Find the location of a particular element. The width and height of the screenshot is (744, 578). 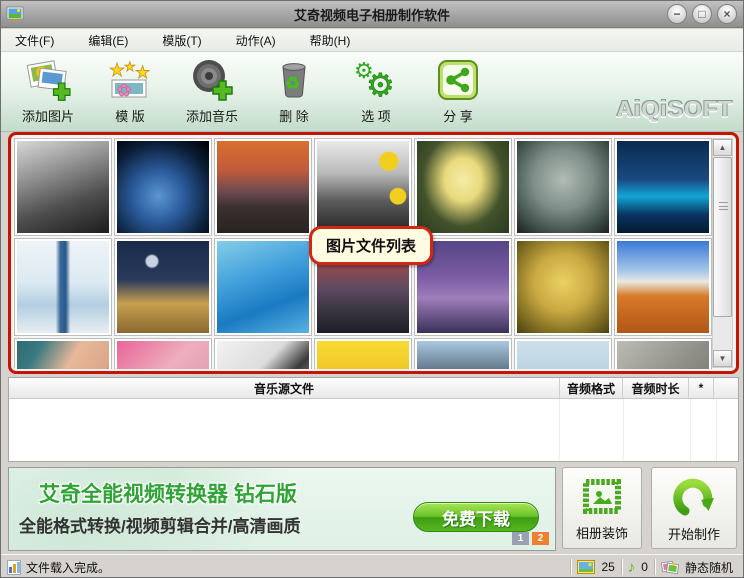

start-make-button: 开始制作 is located at coordinates (694, 508).